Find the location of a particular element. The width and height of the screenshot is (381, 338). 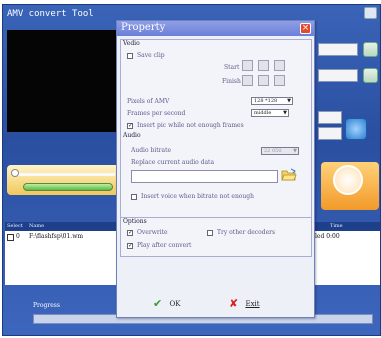

finish-minute-field is located at coordinates (263, 80).